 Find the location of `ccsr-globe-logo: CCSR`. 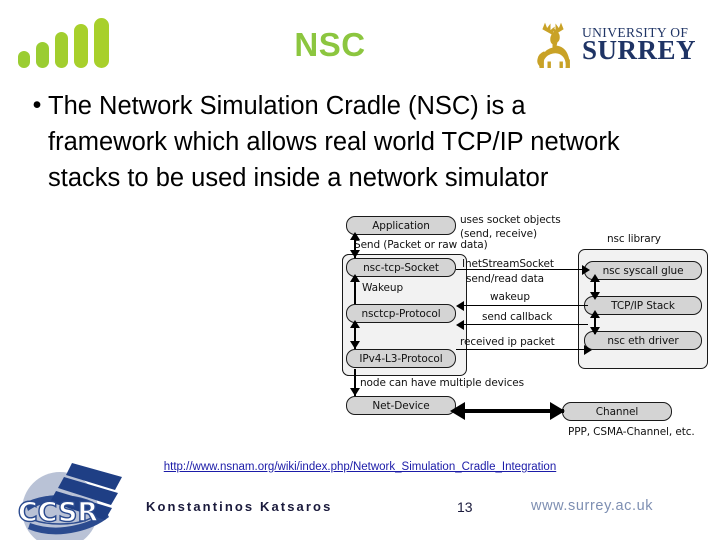

ccsr-globe-logo: CCSR is located at coordinates (76, 497).